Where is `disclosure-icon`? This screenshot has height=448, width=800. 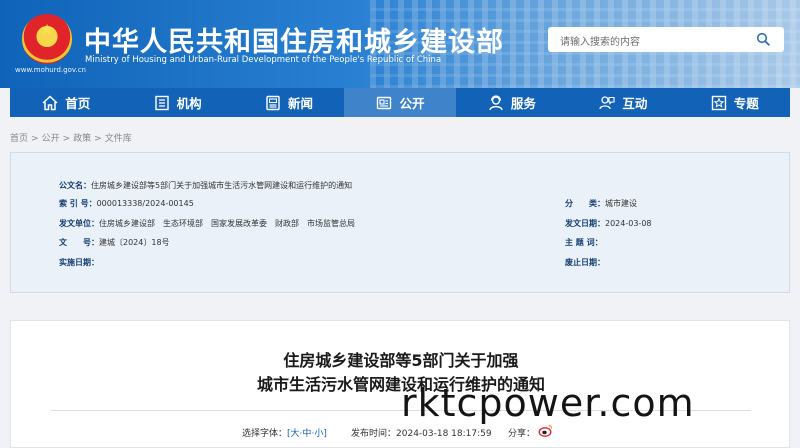
disclosure-icon is located at coordinates (384, 102).